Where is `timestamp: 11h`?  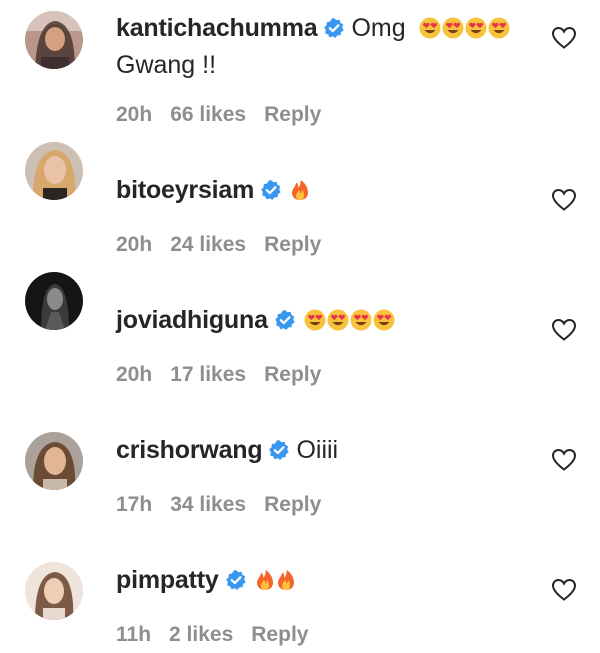
timestamp: 11h is located at coordinates (133, 634).